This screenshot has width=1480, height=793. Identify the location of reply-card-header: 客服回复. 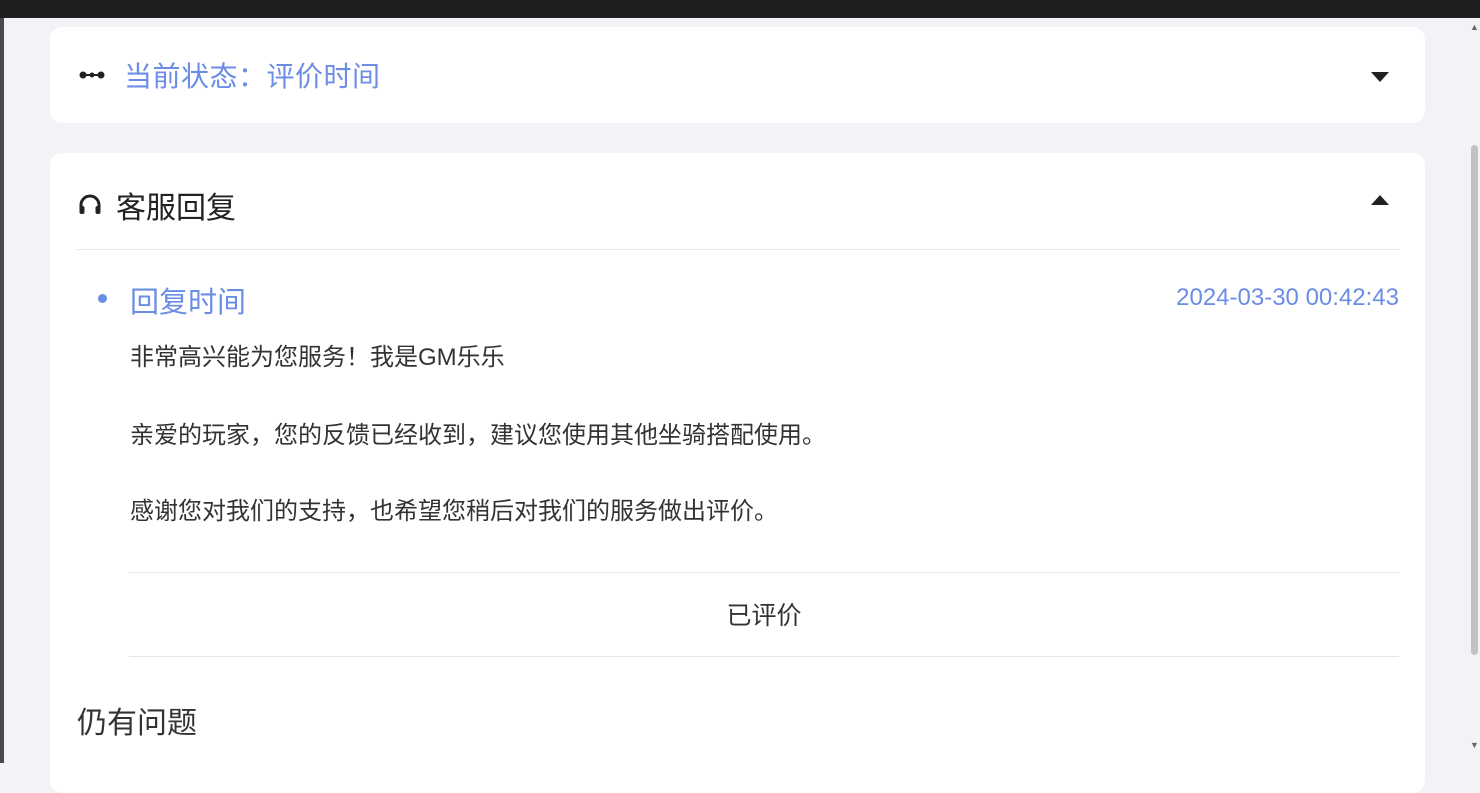
(157, 205).